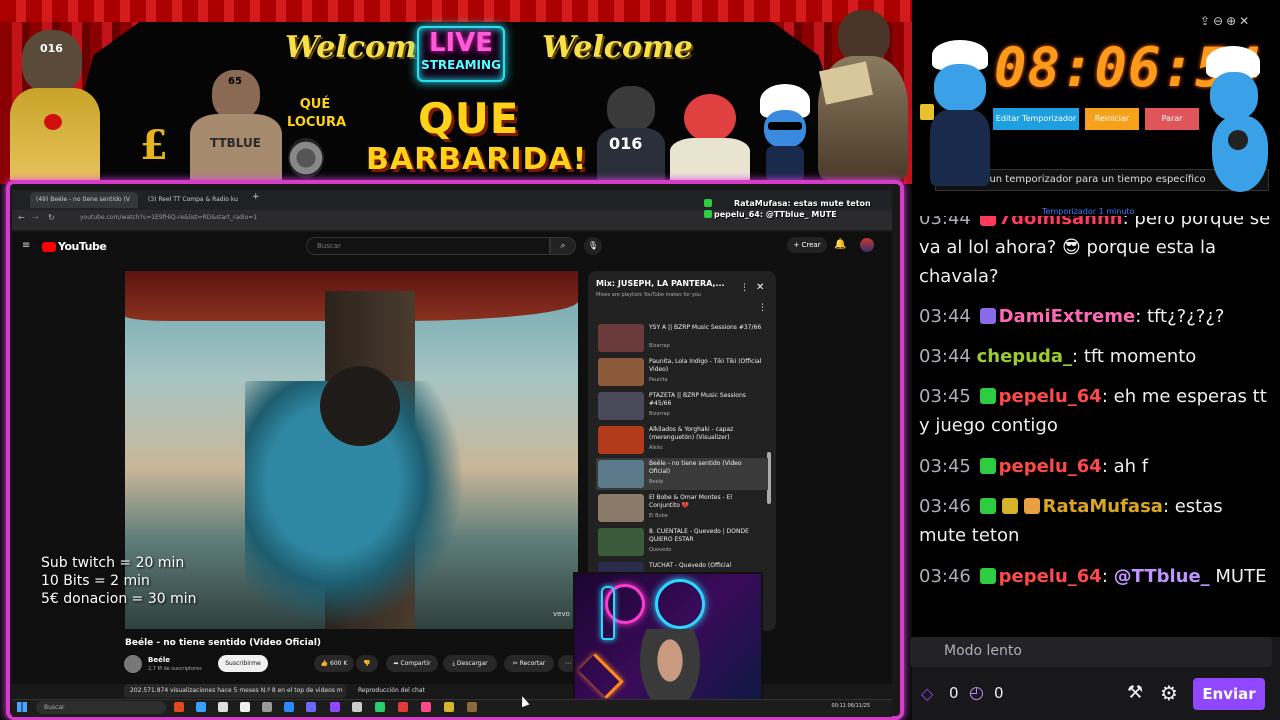 The image size is (1280, 720). Describe the element at coordinates (51, 217) in the screenshot. I see `reload-icon: ↻` at that location.